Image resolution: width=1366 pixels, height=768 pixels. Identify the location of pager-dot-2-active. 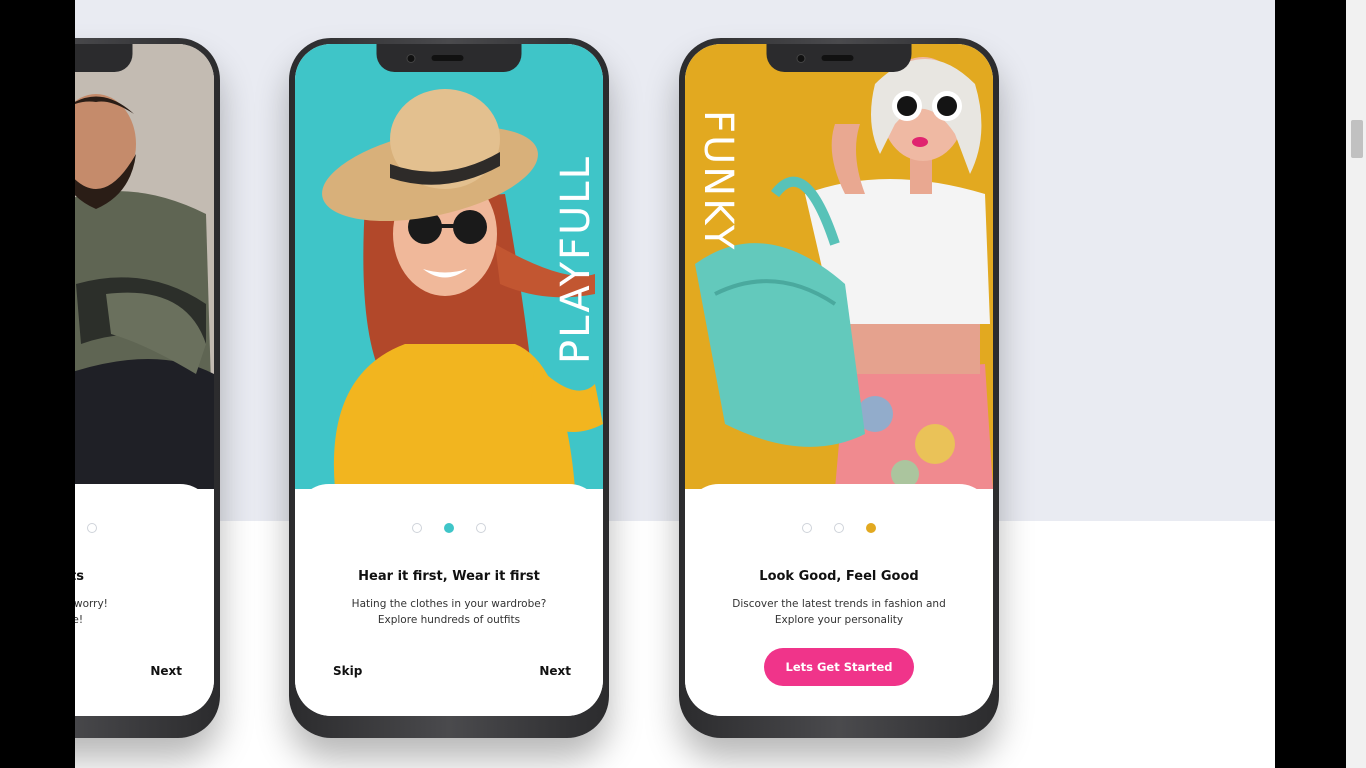
(449, 528).